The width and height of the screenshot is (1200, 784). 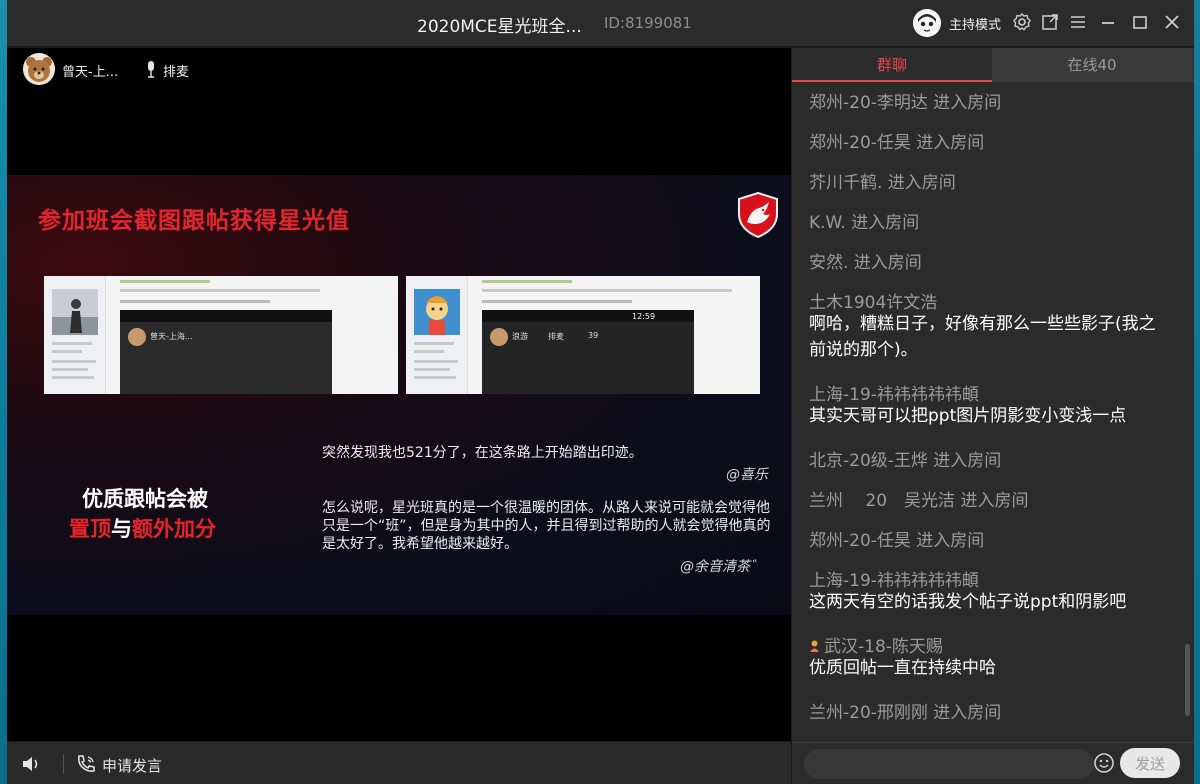 What do you see at coordinates (174, 529) in the screenshot?
I see `promo-highlight-bonus: 额外加分` at bounding box center [174, 529].